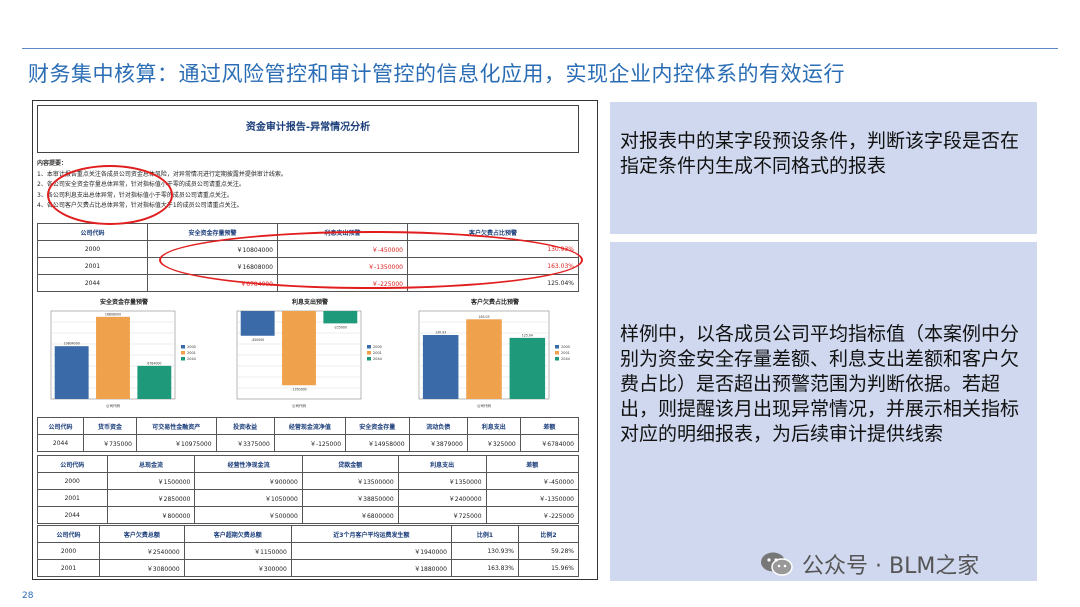 The height and width of the screenshot is (607, 1080). I want to click on data-label: 163.03, so click(483, 317).